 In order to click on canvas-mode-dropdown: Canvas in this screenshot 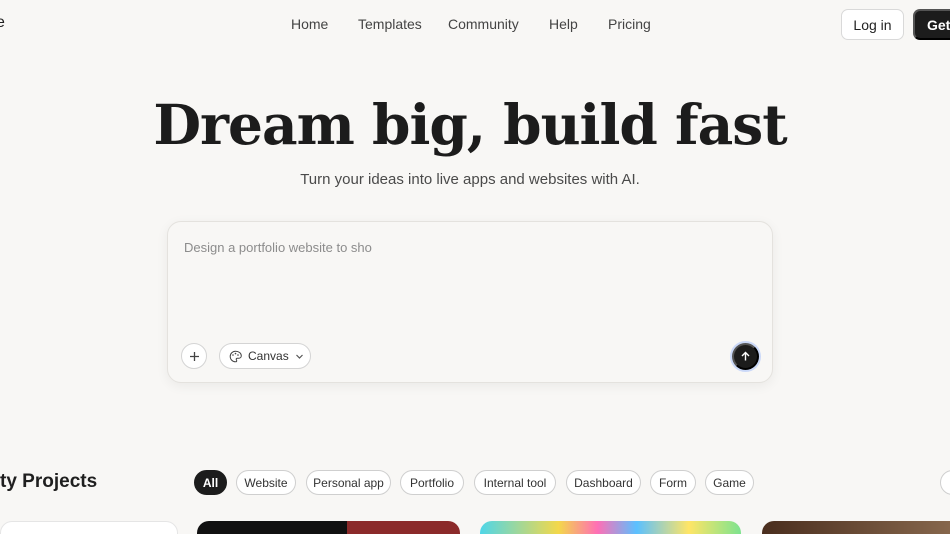, I will do `click(265, 356)`.